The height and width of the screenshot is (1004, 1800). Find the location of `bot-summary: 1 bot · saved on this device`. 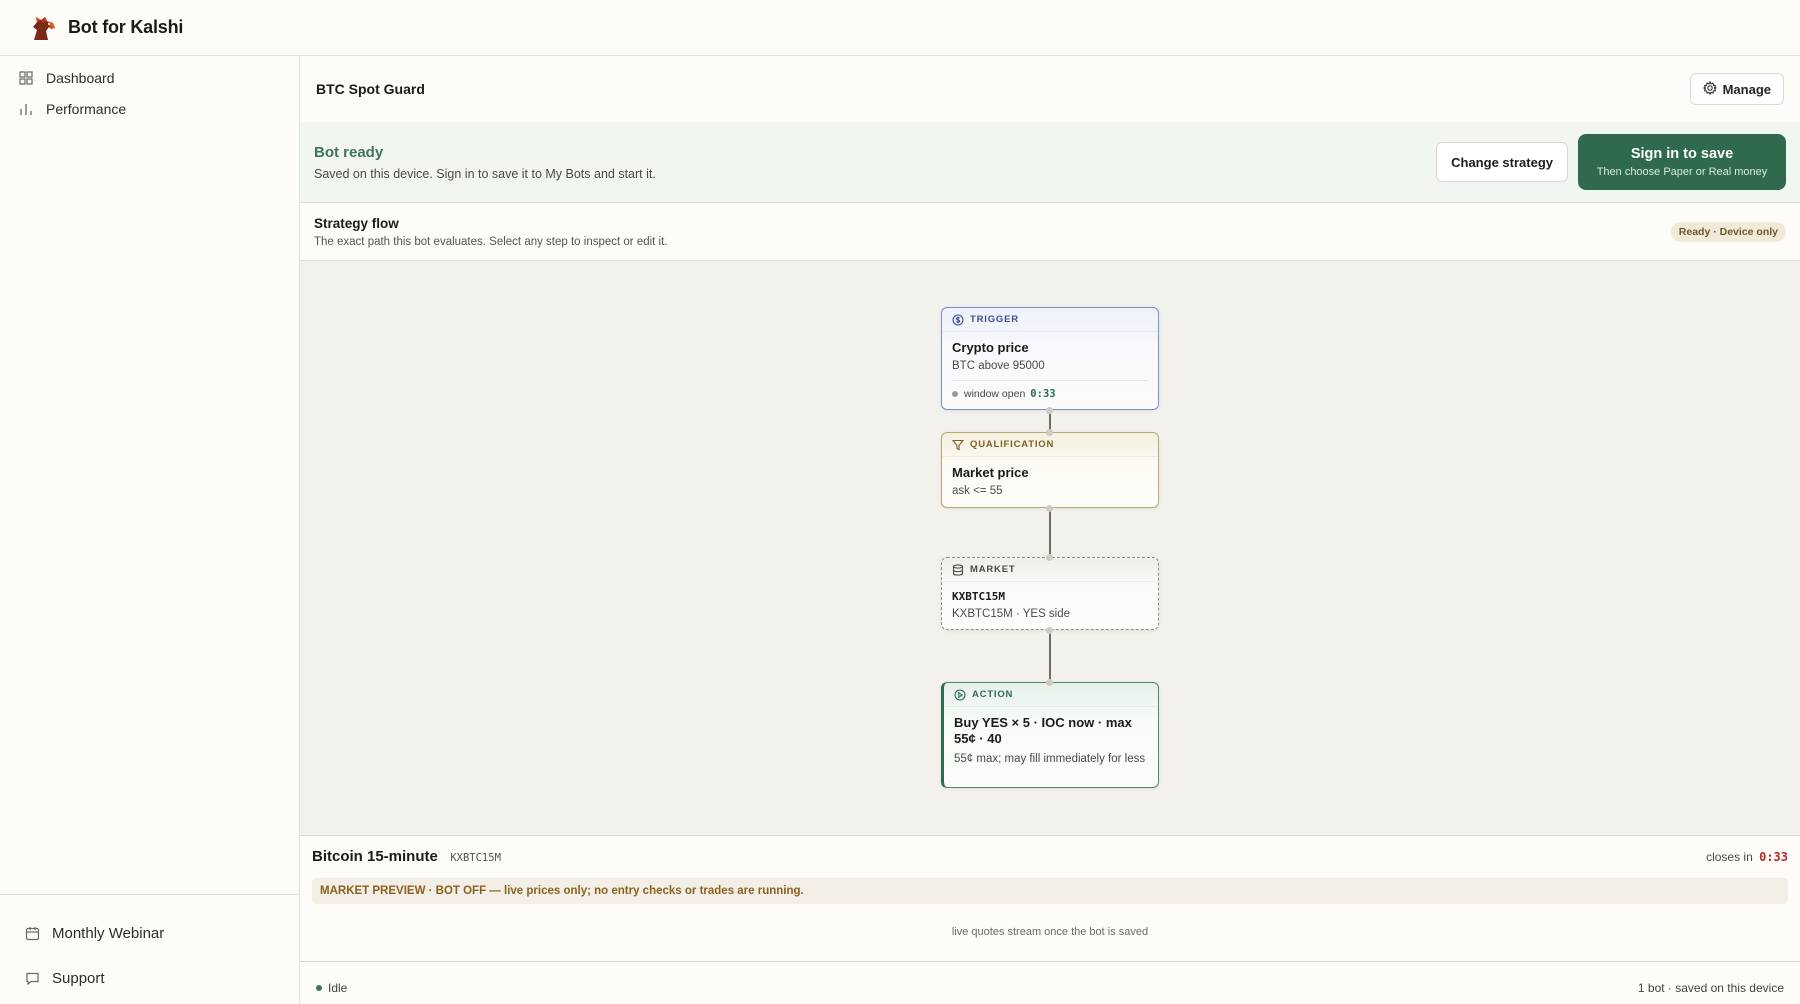

bot-summary: 1 bot · saved on this device is located at coordinates (1710, 987).